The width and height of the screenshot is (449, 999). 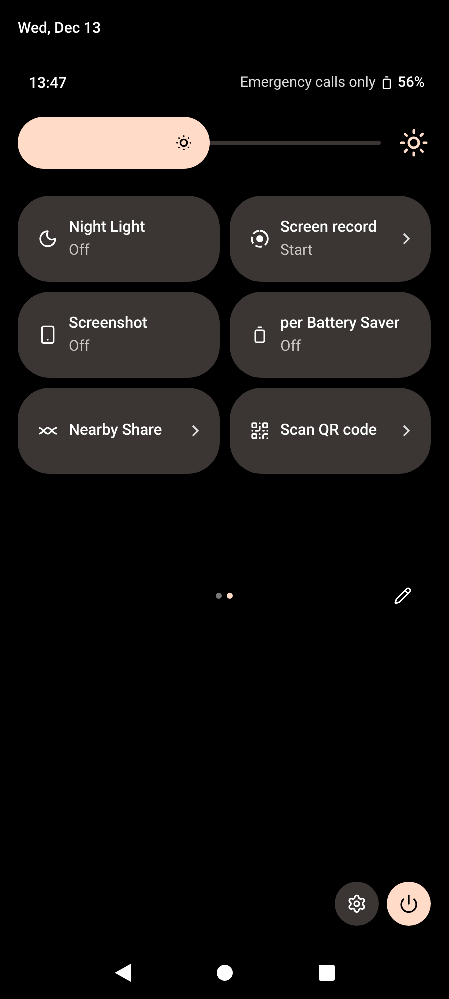 I want to click on settings-button, so click(x=357, y=904).